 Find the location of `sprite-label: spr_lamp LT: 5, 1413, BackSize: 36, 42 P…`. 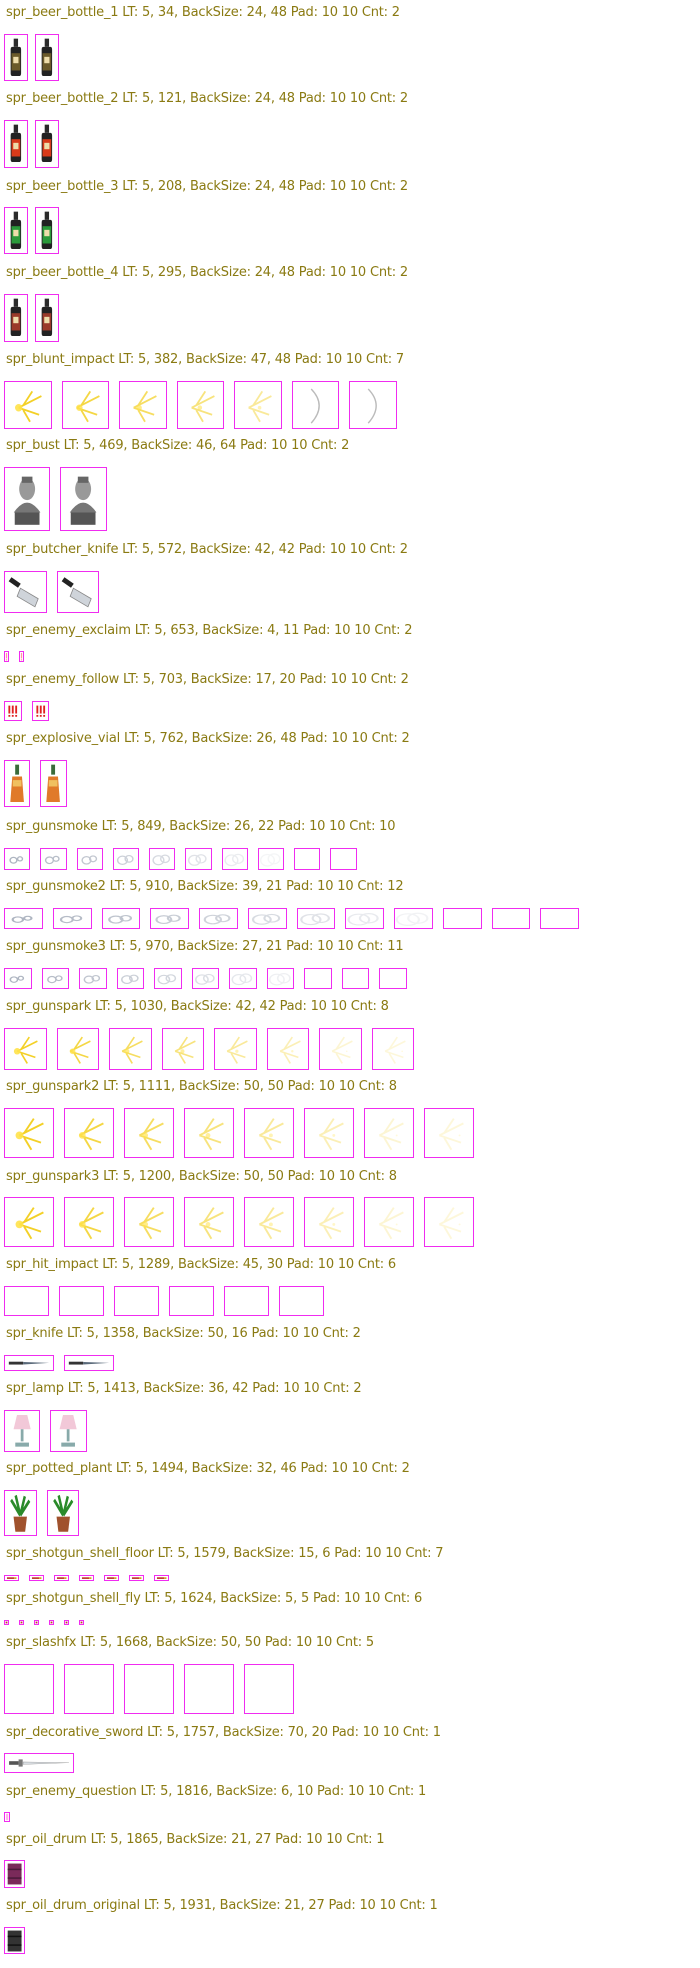

sprite-label: spr_lamp LT: 5, 1413, BackSize: 36, 42 P… is located at coordinates (184, 1388).